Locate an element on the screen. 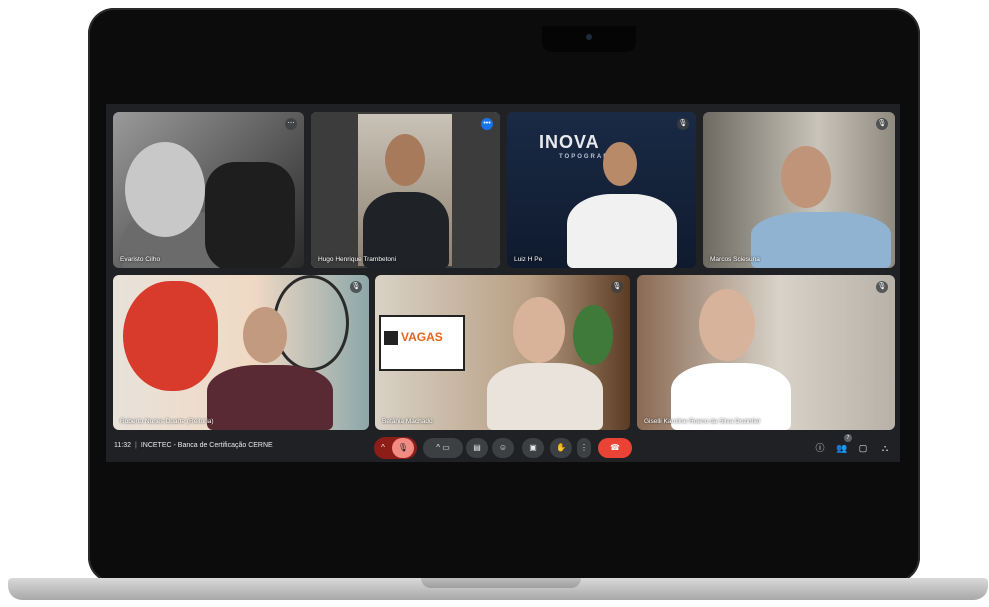 The image size is (989, 607). logo-icon is located at coordinates (391, 338).